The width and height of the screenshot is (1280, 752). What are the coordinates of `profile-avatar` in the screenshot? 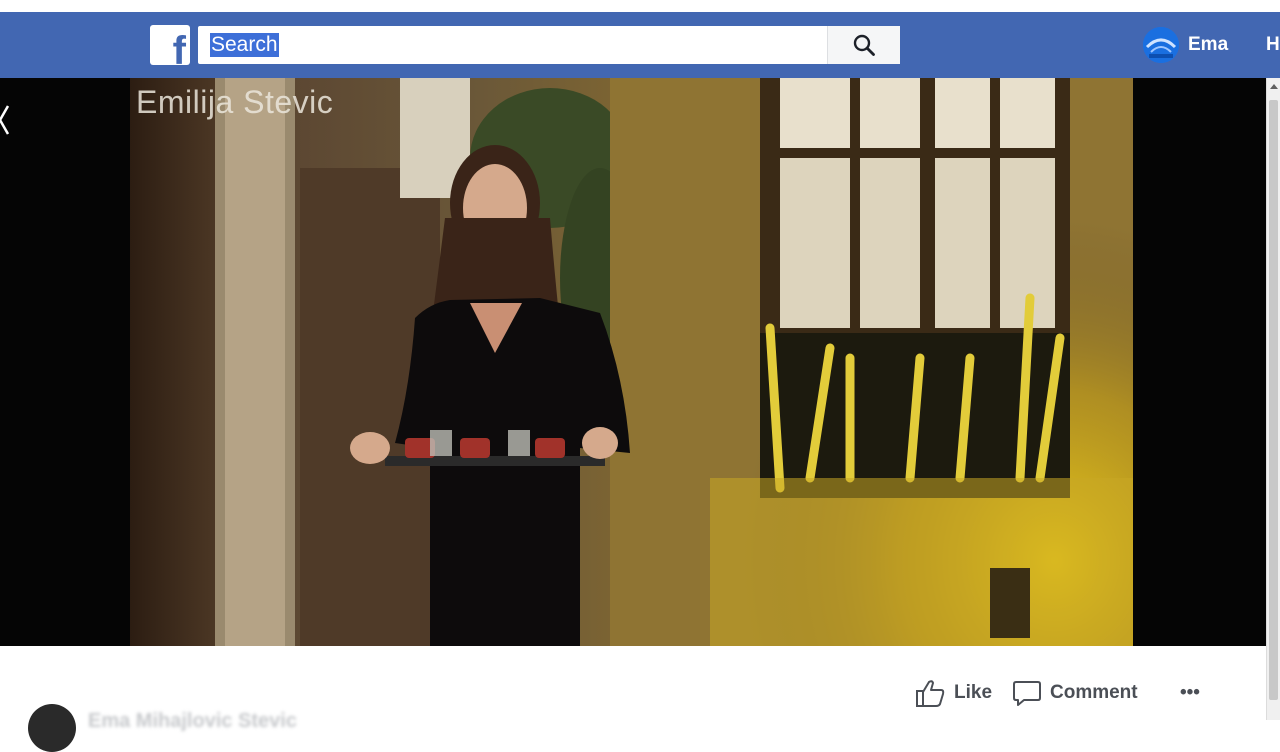 It's located at (1161, 45).